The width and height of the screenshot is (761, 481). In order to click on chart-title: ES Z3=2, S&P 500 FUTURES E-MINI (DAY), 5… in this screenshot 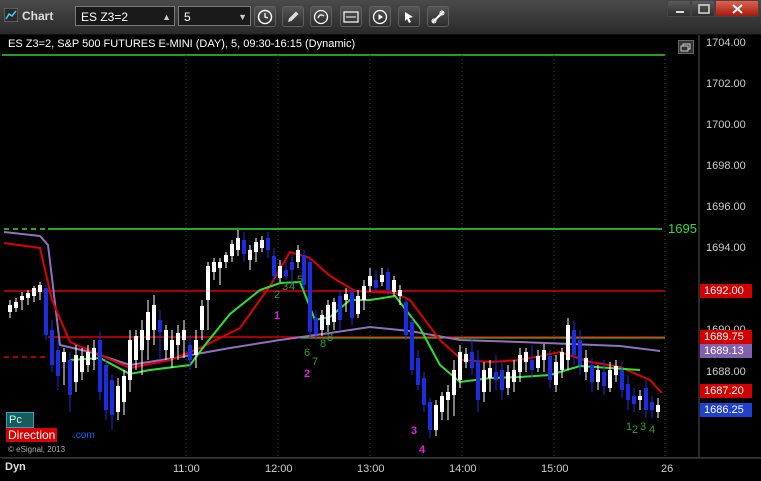, I will do `click(182, 44)`.